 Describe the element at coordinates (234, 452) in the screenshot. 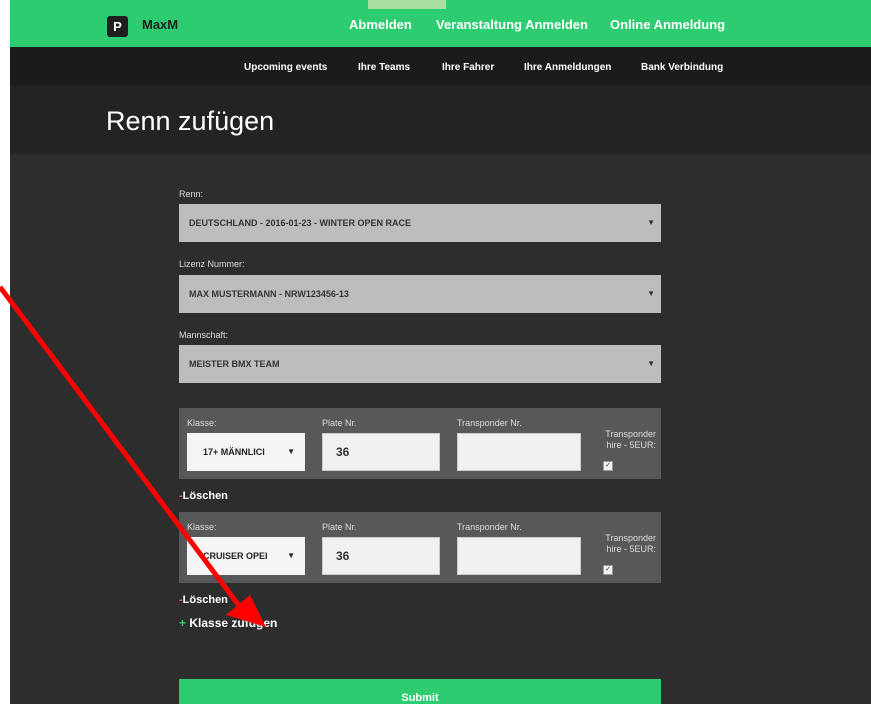

I see `class-select-value: 17+ MÄNNLICI` at that location.